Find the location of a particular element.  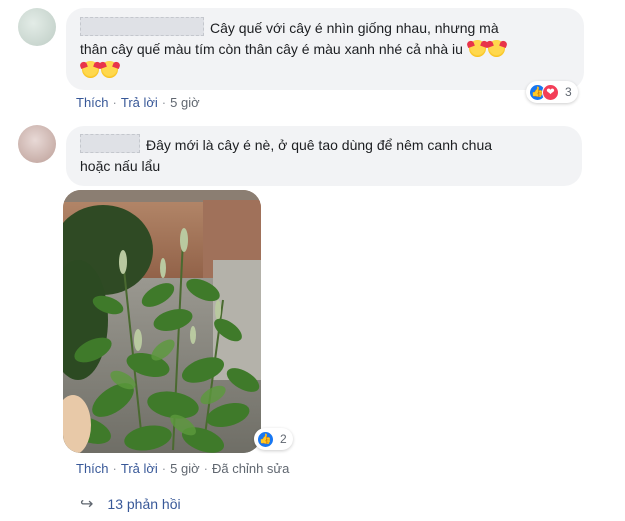

comment-actions: Thích · Trả lời · 5 giờ · Đã chỉnh sửa is located at coordinates (183, 468).